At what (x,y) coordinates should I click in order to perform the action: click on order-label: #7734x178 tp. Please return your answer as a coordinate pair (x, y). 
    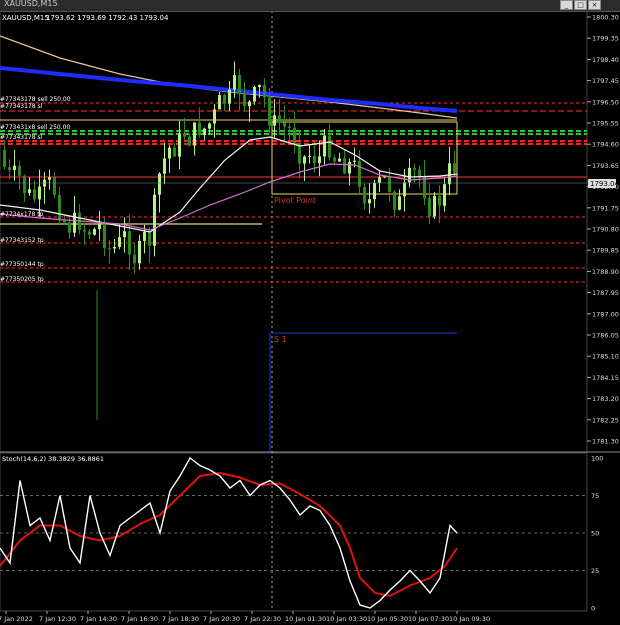
    Looking at the image, I should click on (22, 214).